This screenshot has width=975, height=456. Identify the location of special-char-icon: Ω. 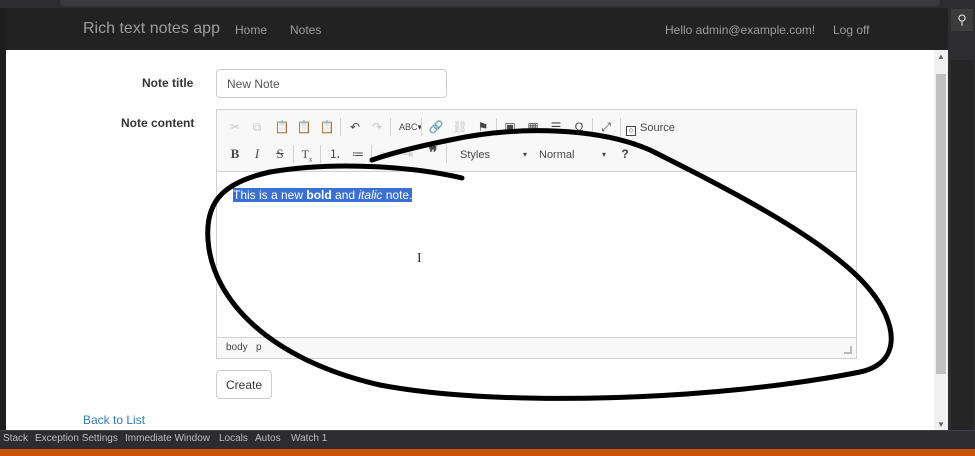
(579, 127).